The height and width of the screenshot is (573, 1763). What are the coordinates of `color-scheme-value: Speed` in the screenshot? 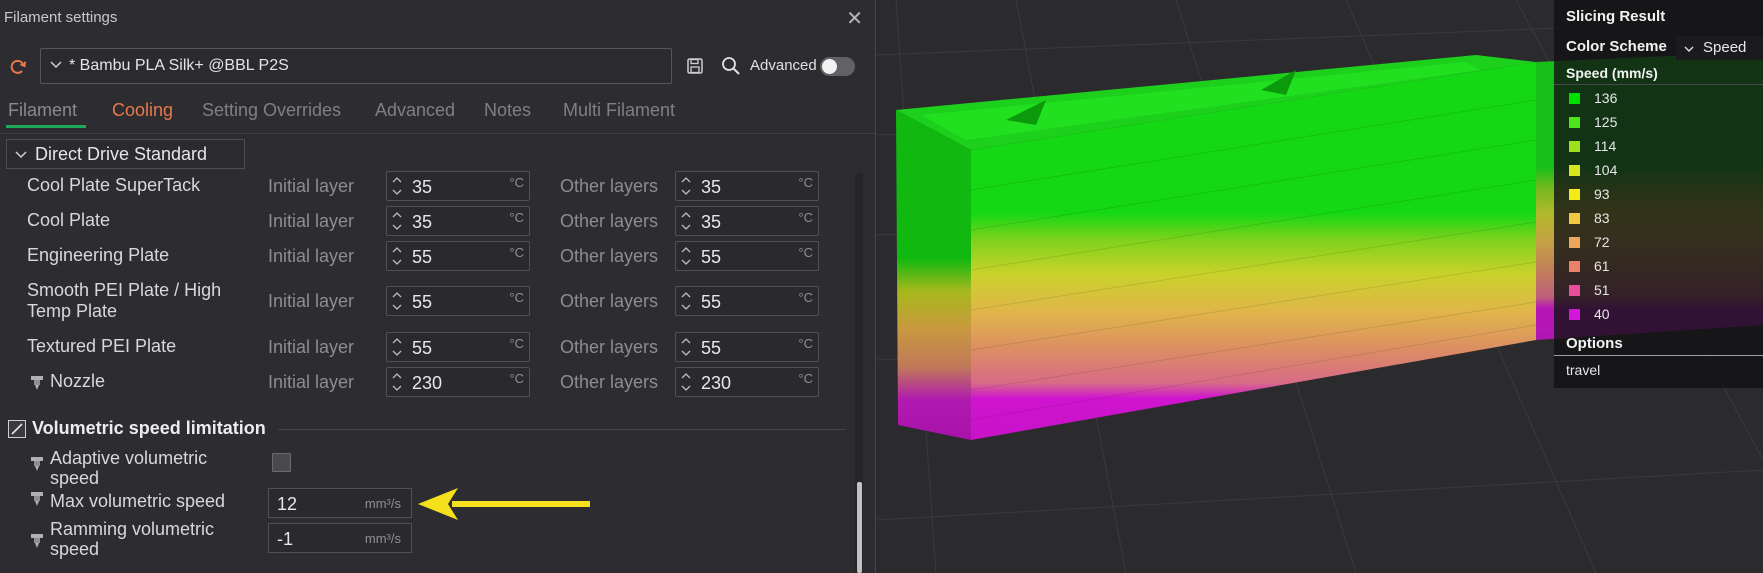 It's located at (1725, 47).